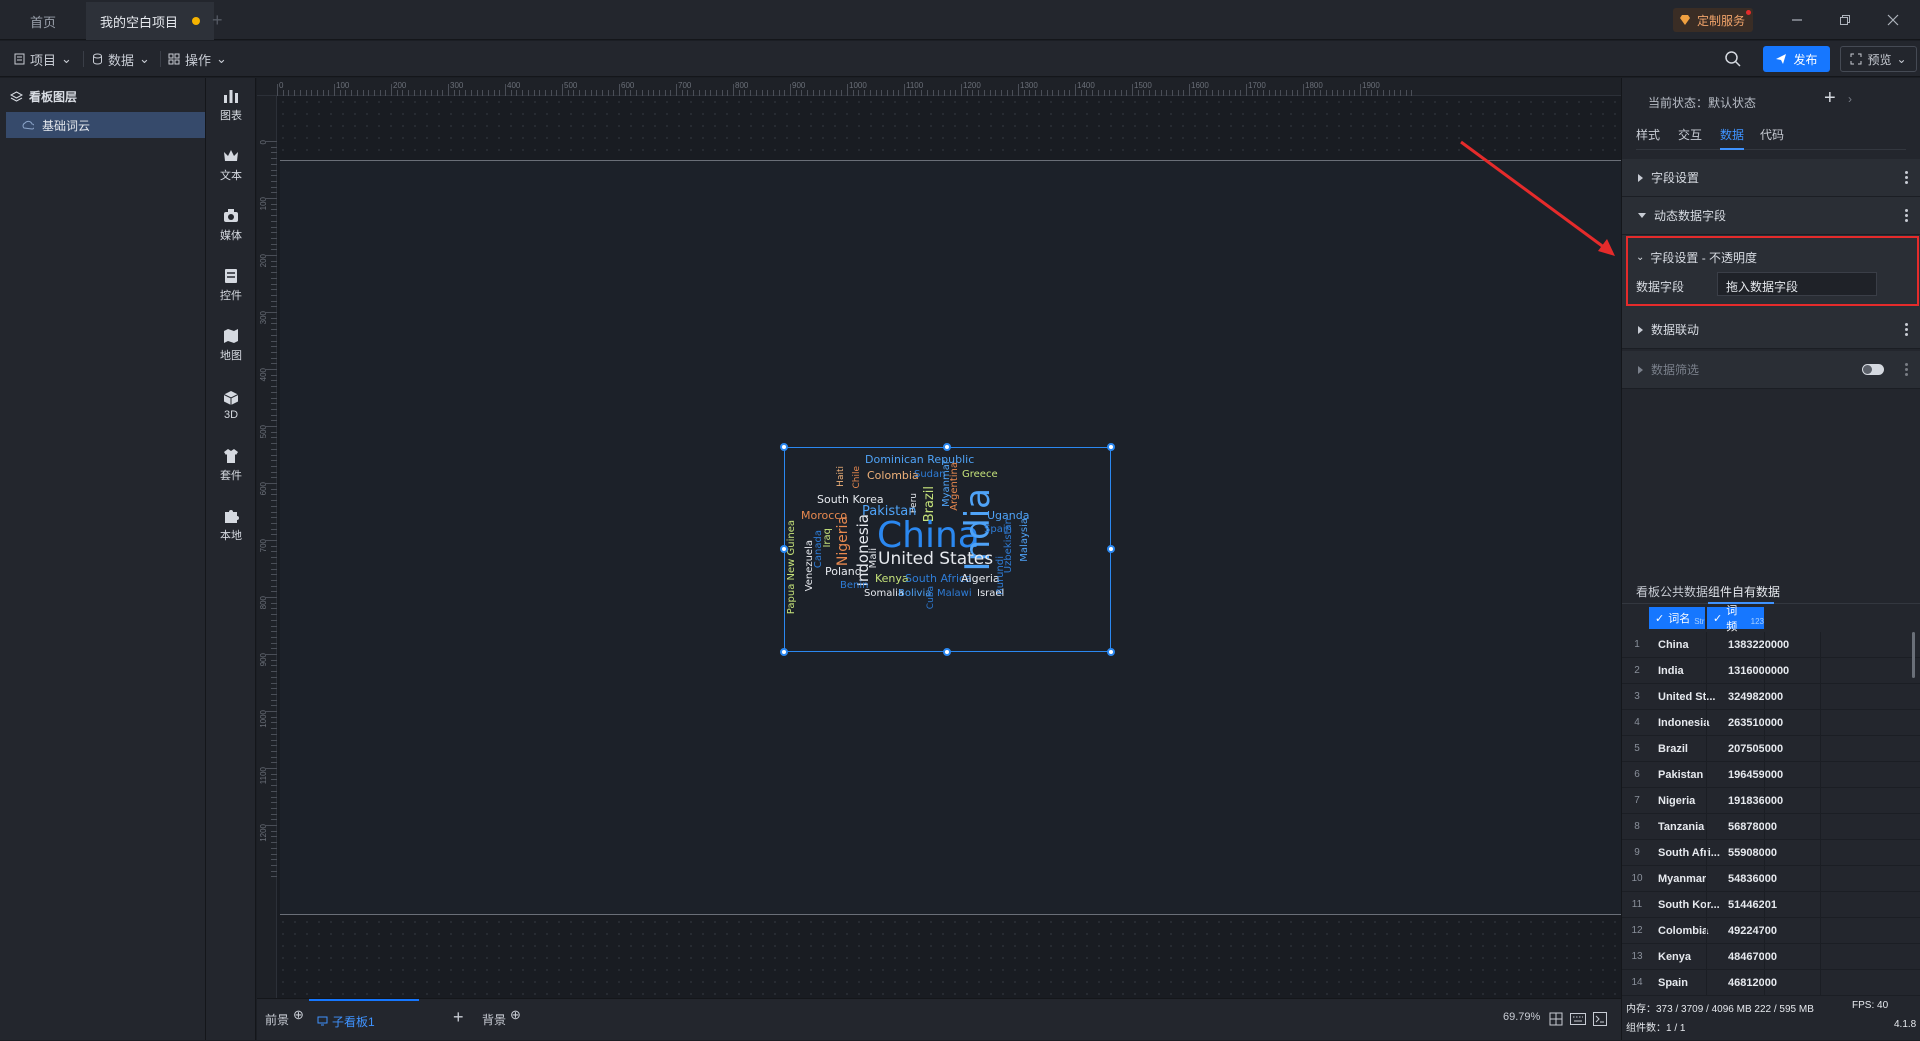 This screenshot has width=1920, height=1041. Describe the element at coordinates (784, 652) in the screenshot. I see `resize-handle-sw` at that location.